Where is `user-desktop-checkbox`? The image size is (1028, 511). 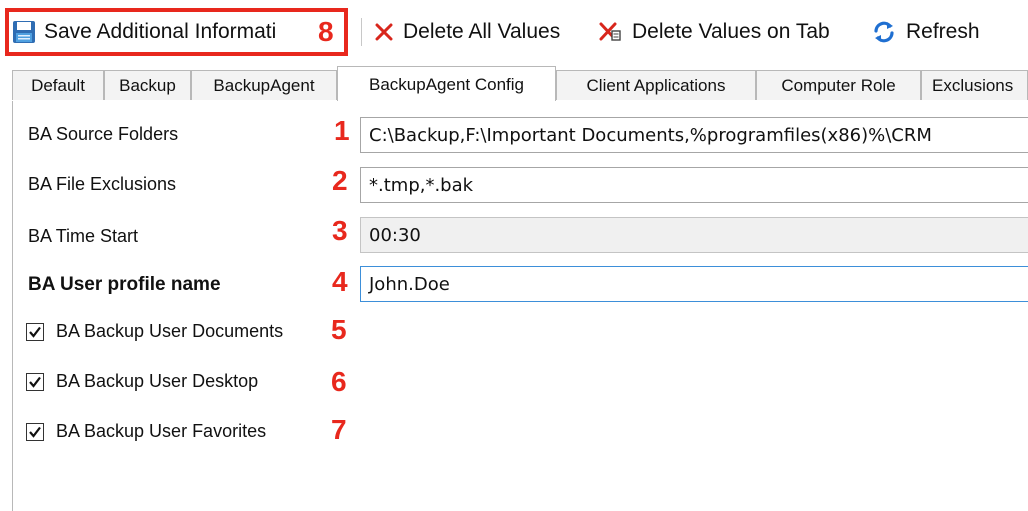 user-desktop-checkbox is located at coordinates (35, 381).